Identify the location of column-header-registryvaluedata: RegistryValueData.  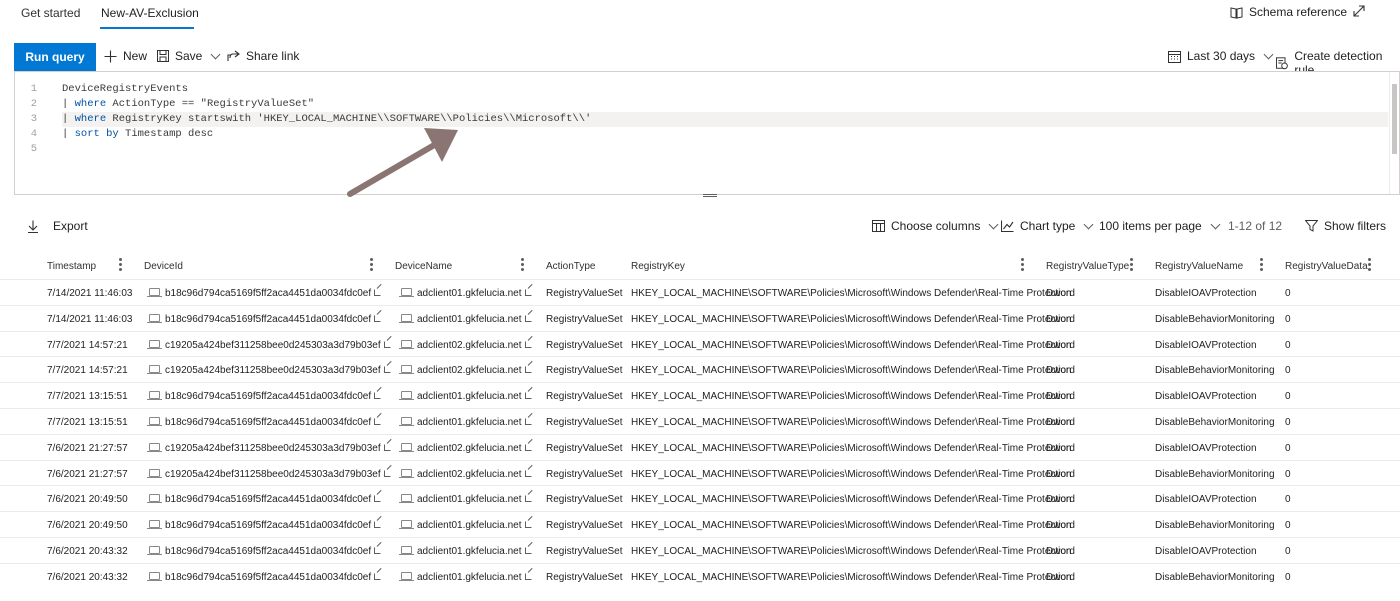
(1326, 266).